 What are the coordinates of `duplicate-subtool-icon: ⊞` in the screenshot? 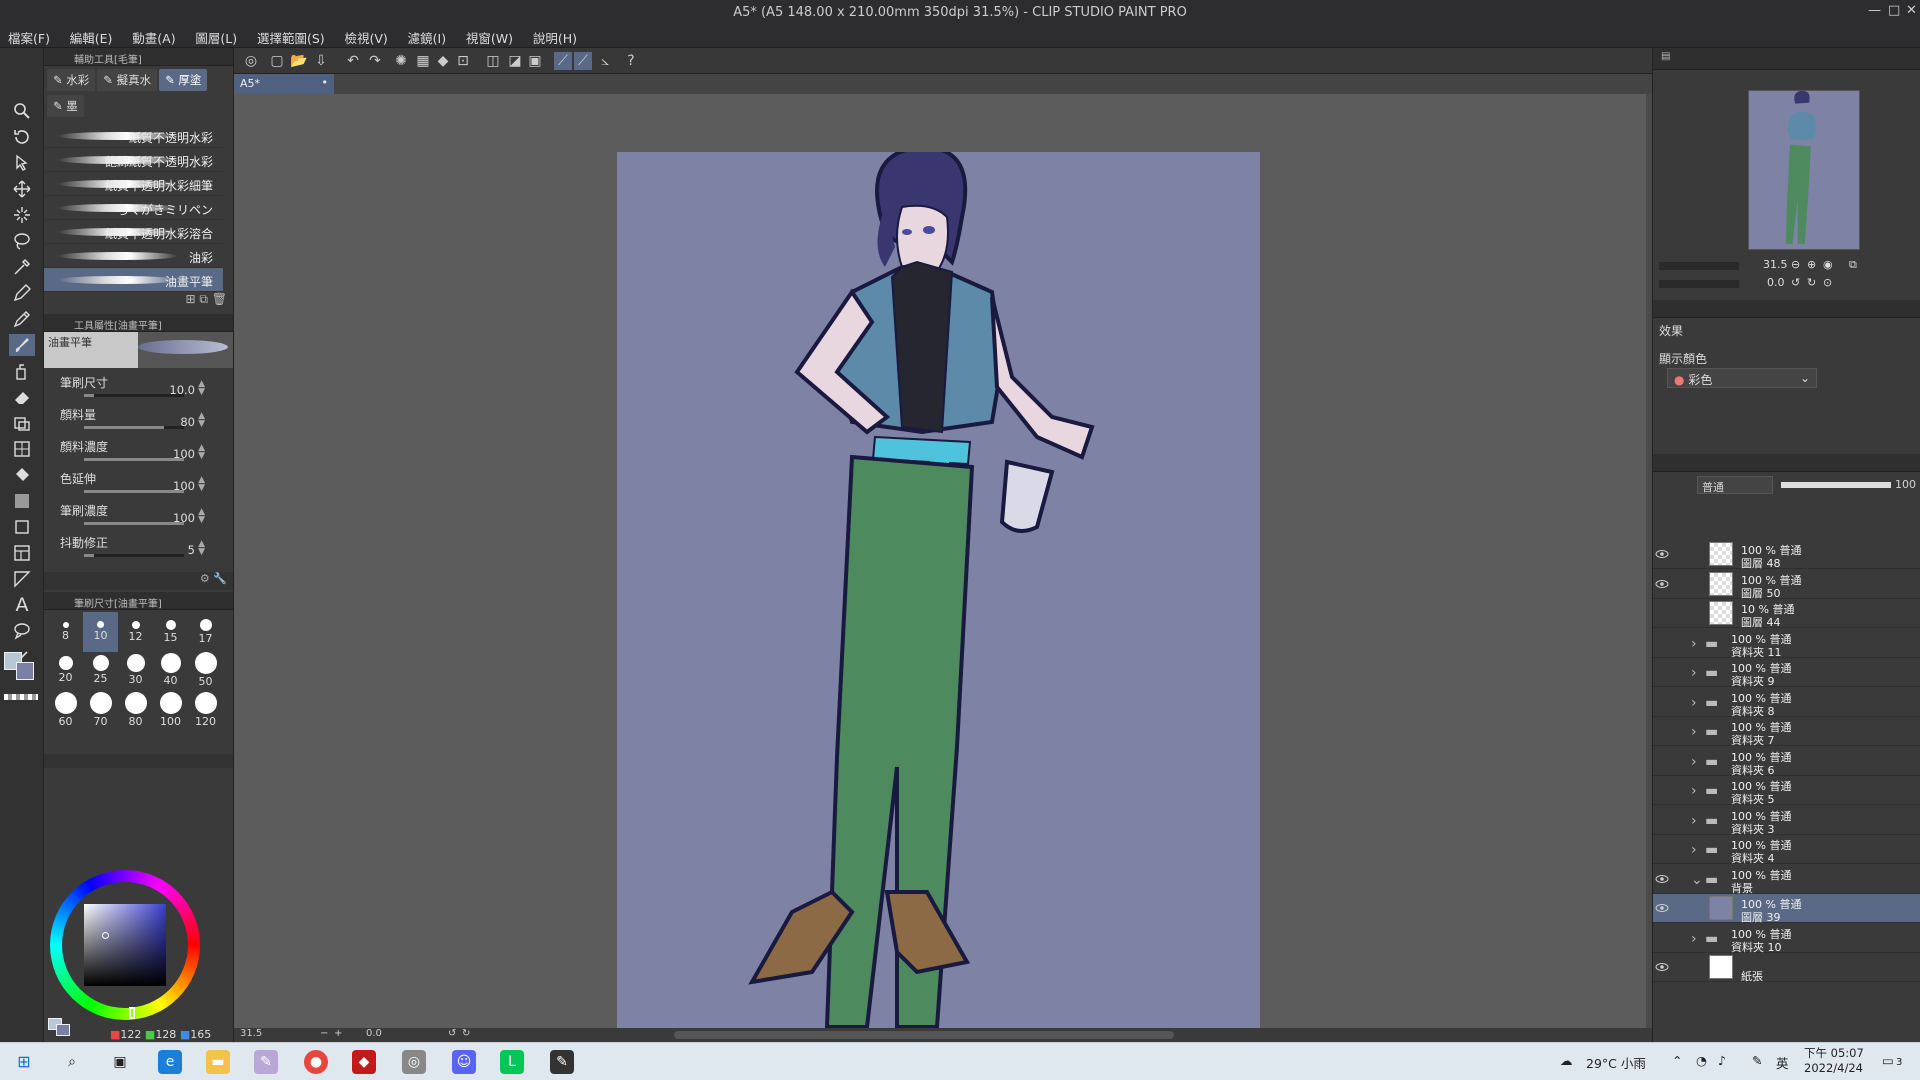 It's located at (190, 299).